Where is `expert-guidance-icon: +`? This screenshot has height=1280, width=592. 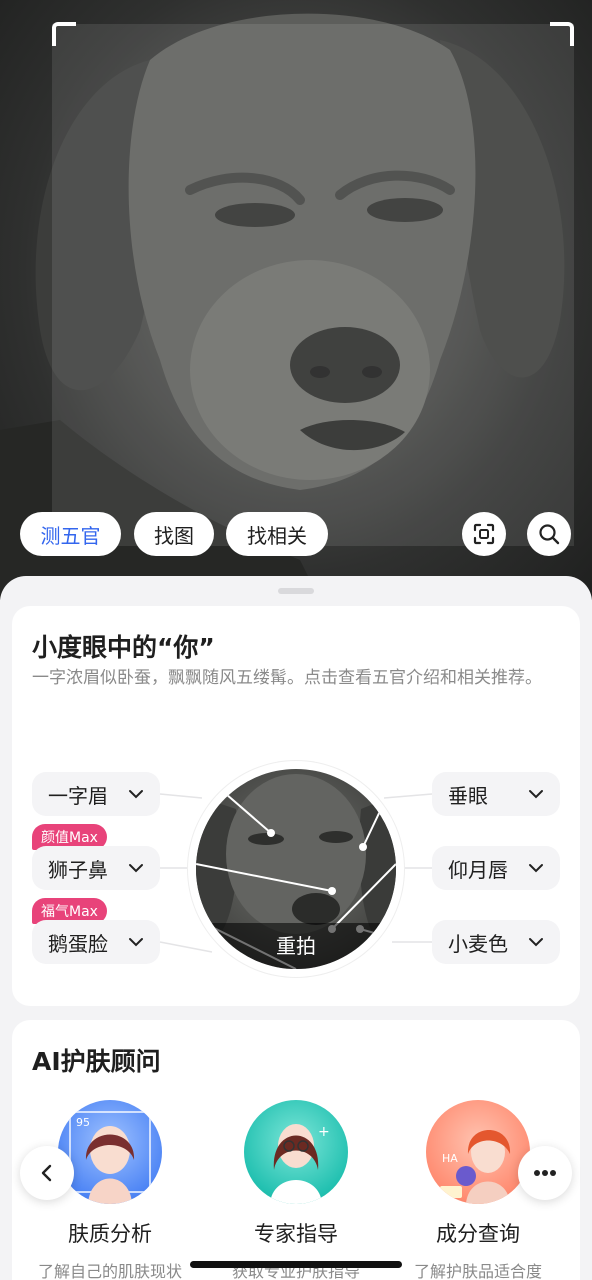
expert-guidance-icon: + is located at coordinates (296, 1152).